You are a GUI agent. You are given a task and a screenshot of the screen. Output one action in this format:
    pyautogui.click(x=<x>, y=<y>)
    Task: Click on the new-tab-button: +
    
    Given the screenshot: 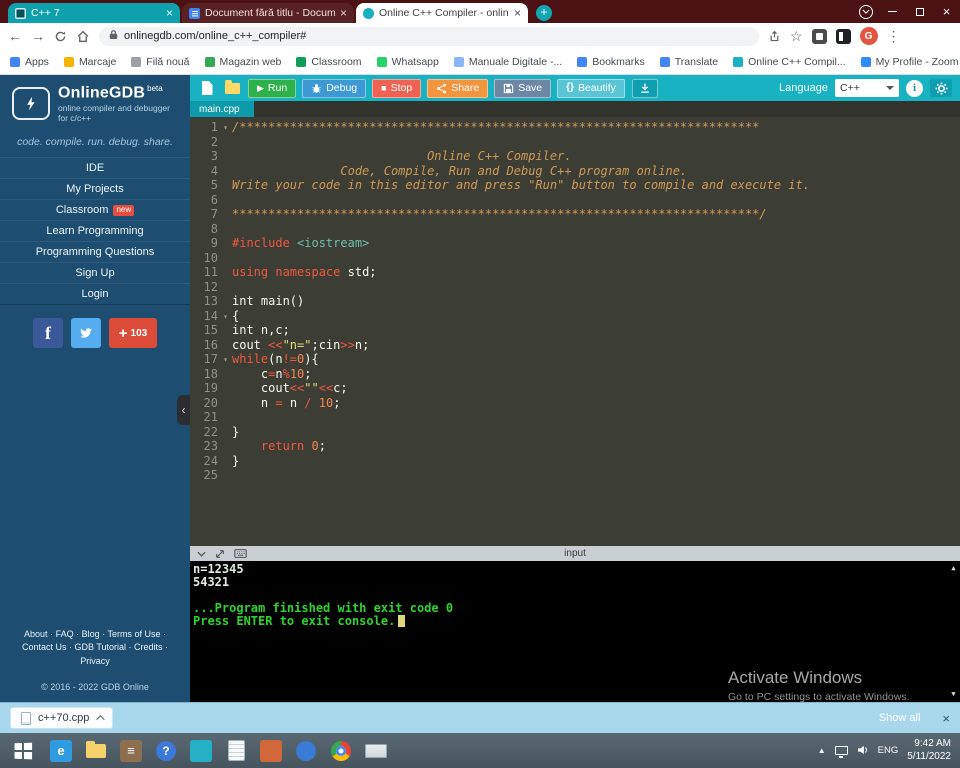 What is the action you would take?
    pyautogui.click(x=544, y=13)
    